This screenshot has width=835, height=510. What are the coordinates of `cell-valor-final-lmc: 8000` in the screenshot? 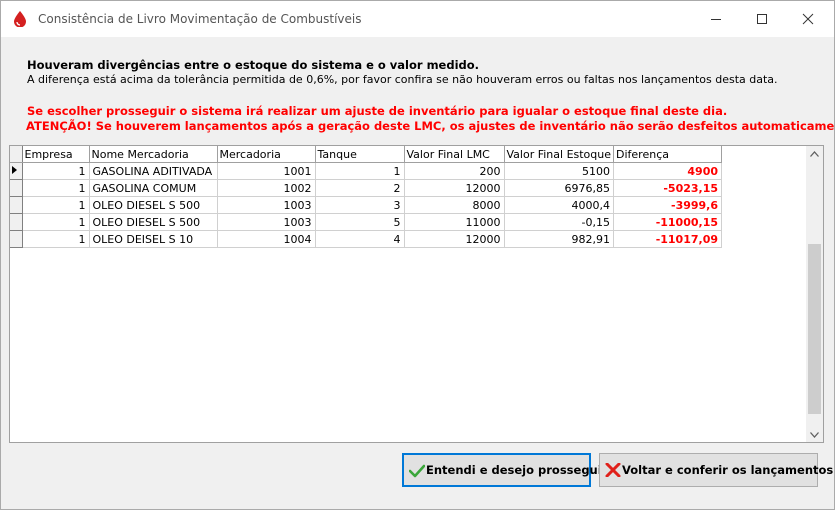 It's located at (454, 205).